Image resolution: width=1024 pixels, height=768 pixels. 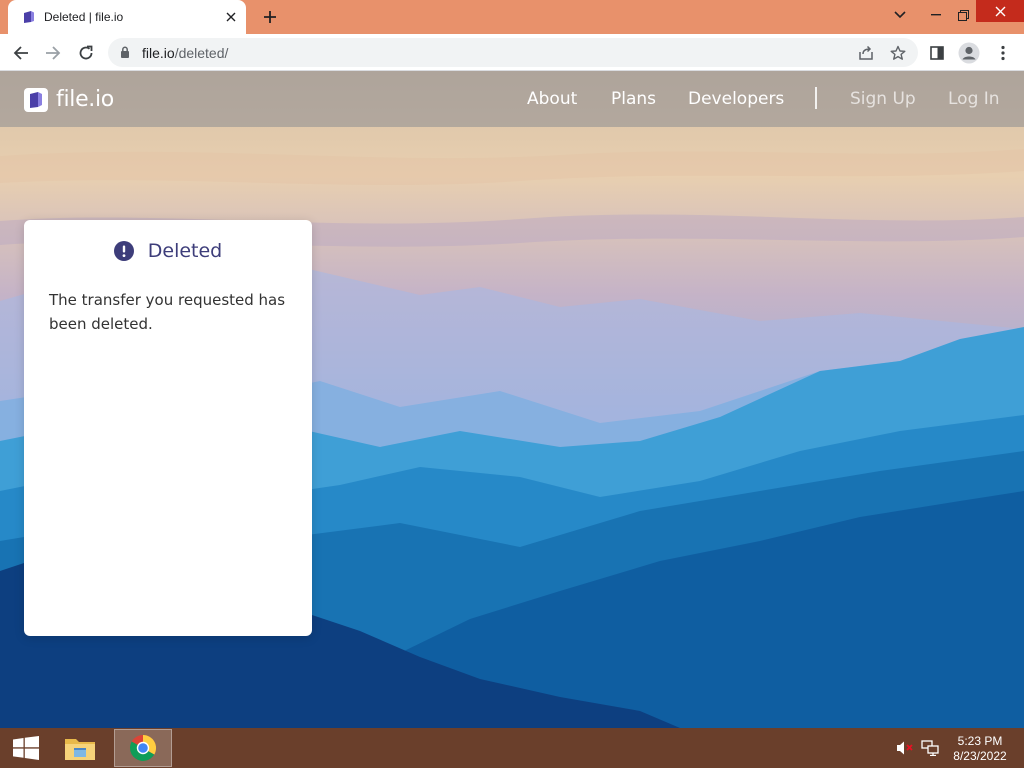 I want to click on tab-search-chevron-icon, so click(x=900, y=15).